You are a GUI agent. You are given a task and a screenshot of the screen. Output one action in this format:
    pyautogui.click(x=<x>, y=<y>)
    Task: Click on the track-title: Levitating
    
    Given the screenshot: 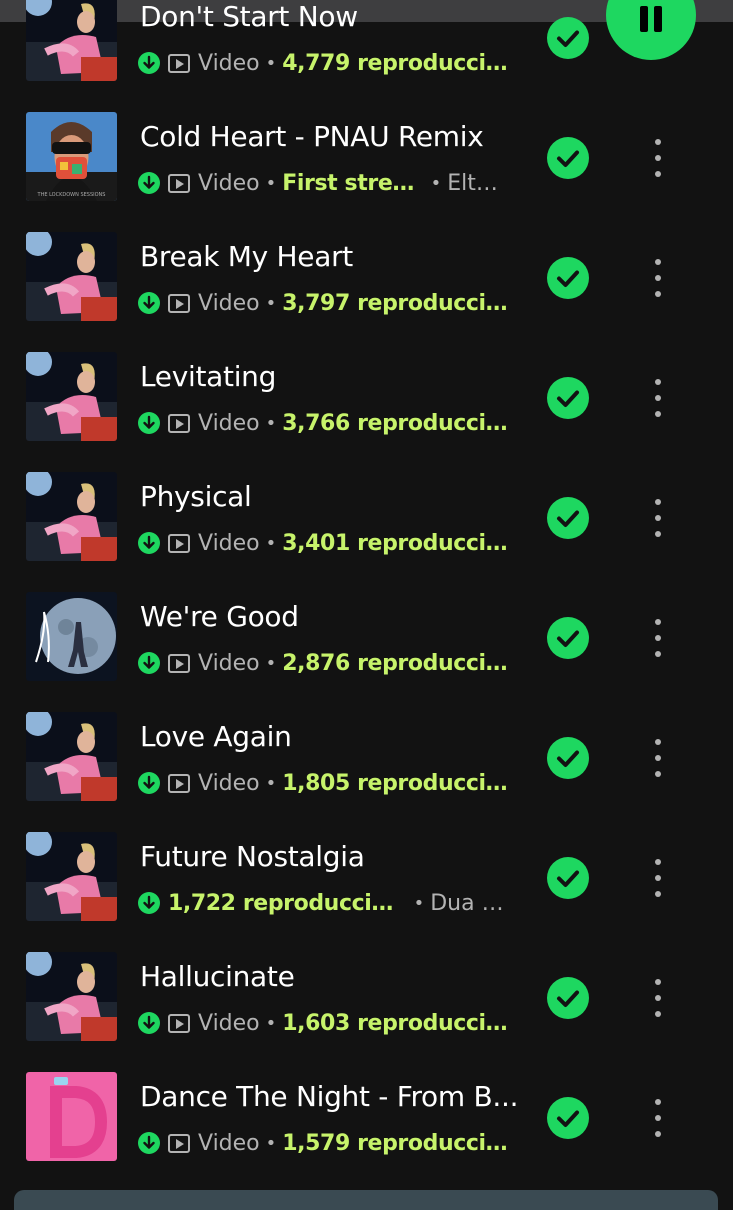 What is the action you would take?
    pyautogui.click(x=208, y=376)
    